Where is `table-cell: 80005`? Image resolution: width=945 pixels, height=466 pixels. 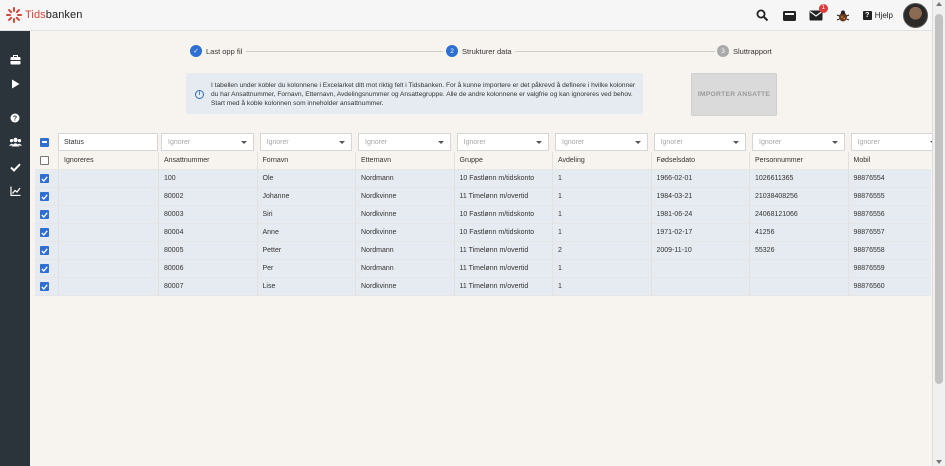
table-cell: 80005 is located at coordinates (207, 250).